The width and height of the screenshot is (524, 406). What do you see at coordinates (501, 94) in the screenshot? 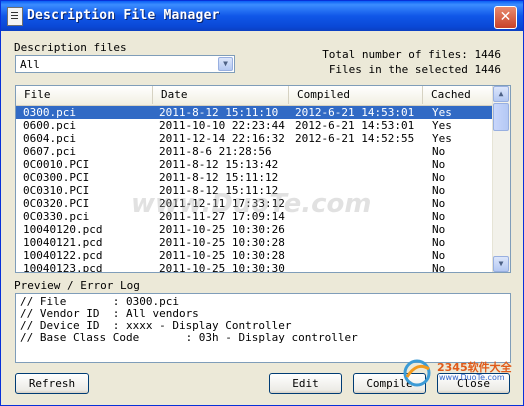
I see `scroll-up-icon: ▲` at bounding box center [501, 94].